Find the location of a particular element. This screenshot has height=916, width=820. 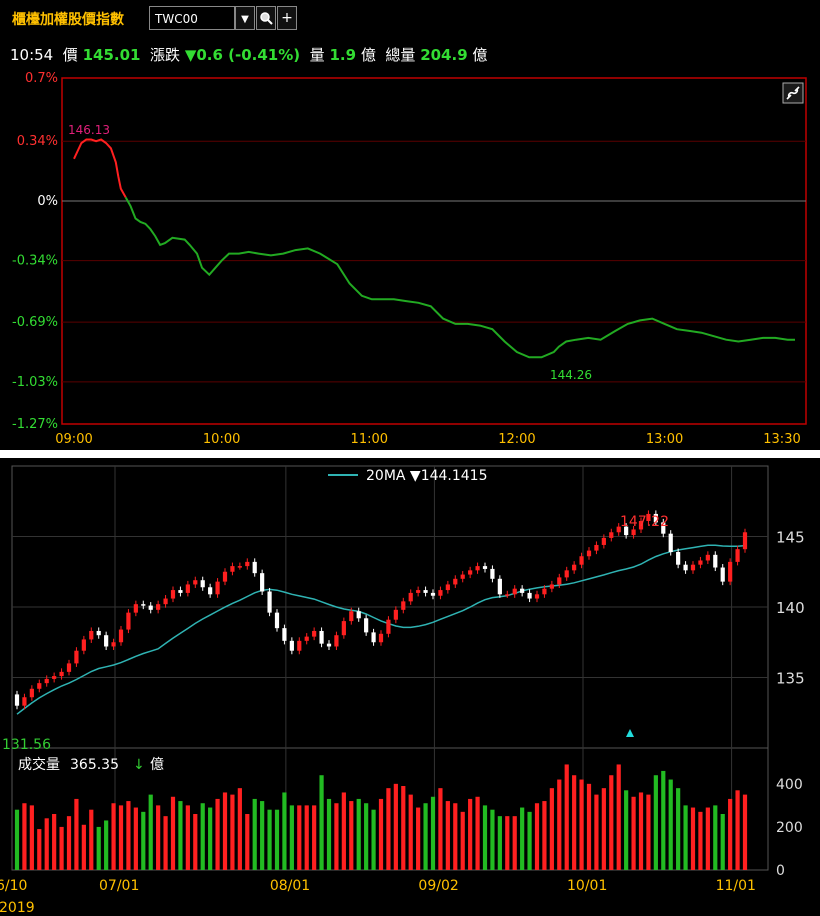

x-tick-label: 09:00 is located at coordinates (73, 439).